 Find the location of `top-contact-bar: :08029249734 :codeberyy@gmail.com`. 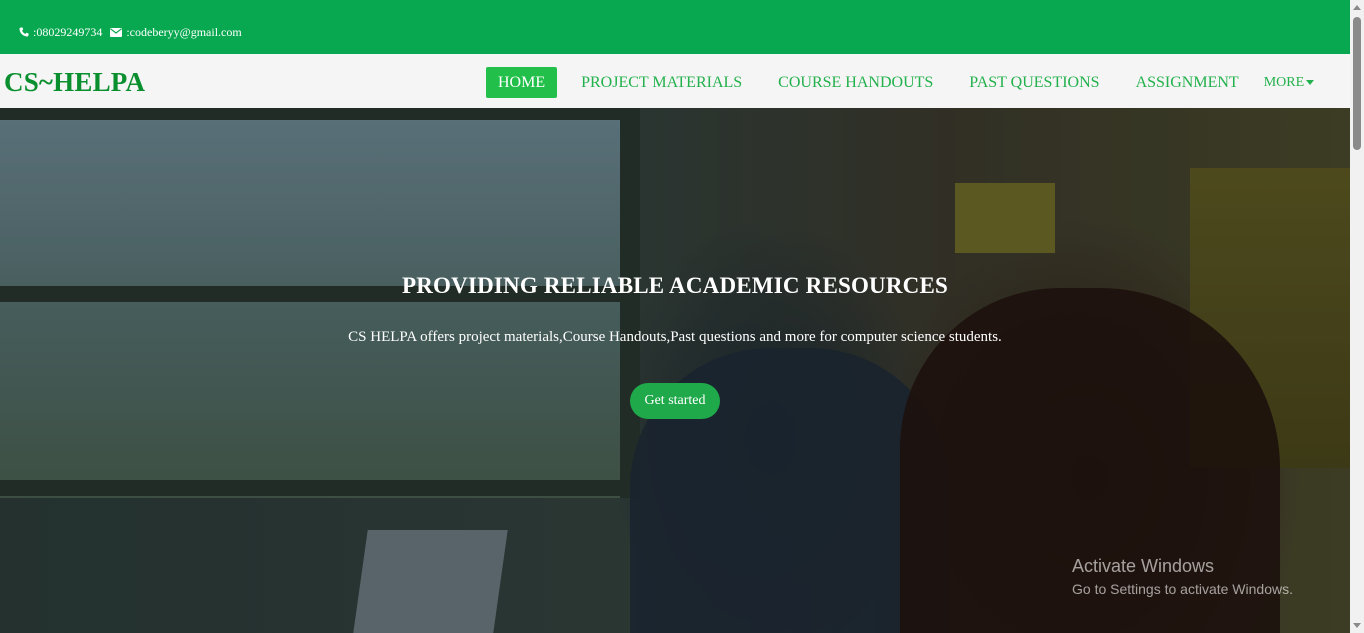

top-contact-bar: :08029249734 :codeberyy@gmail.com is located at coordinates (675, 27).